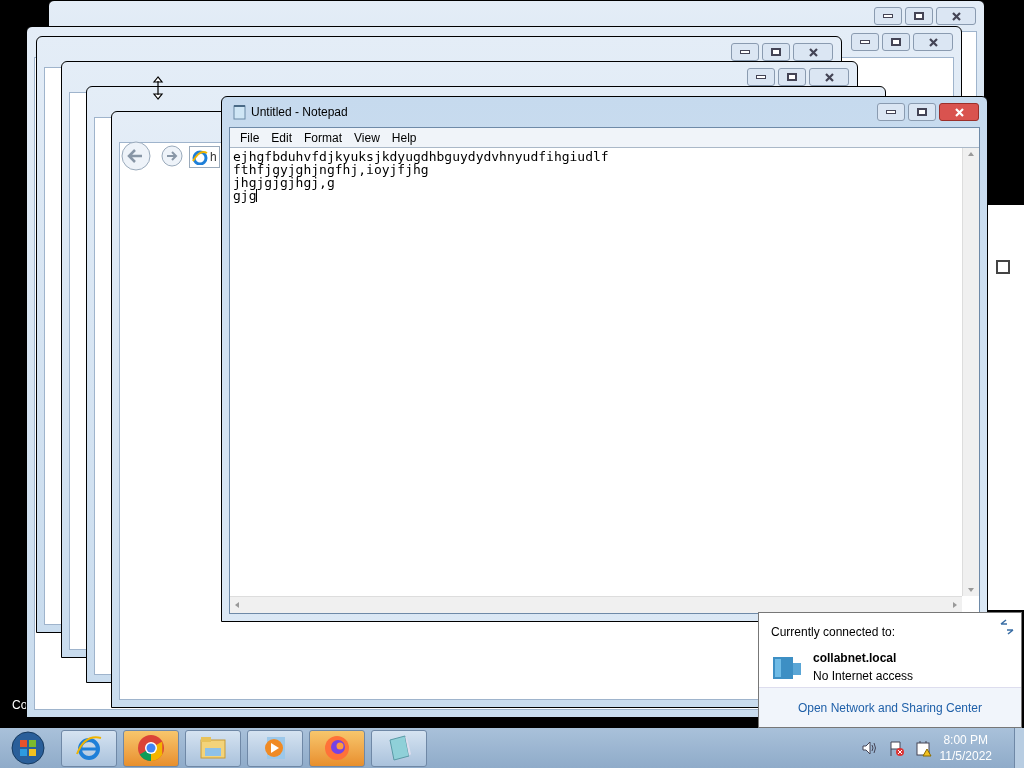  Describe the element at coordinates (136, 156) in the screenshot. I see `back-button-icon` at that location.